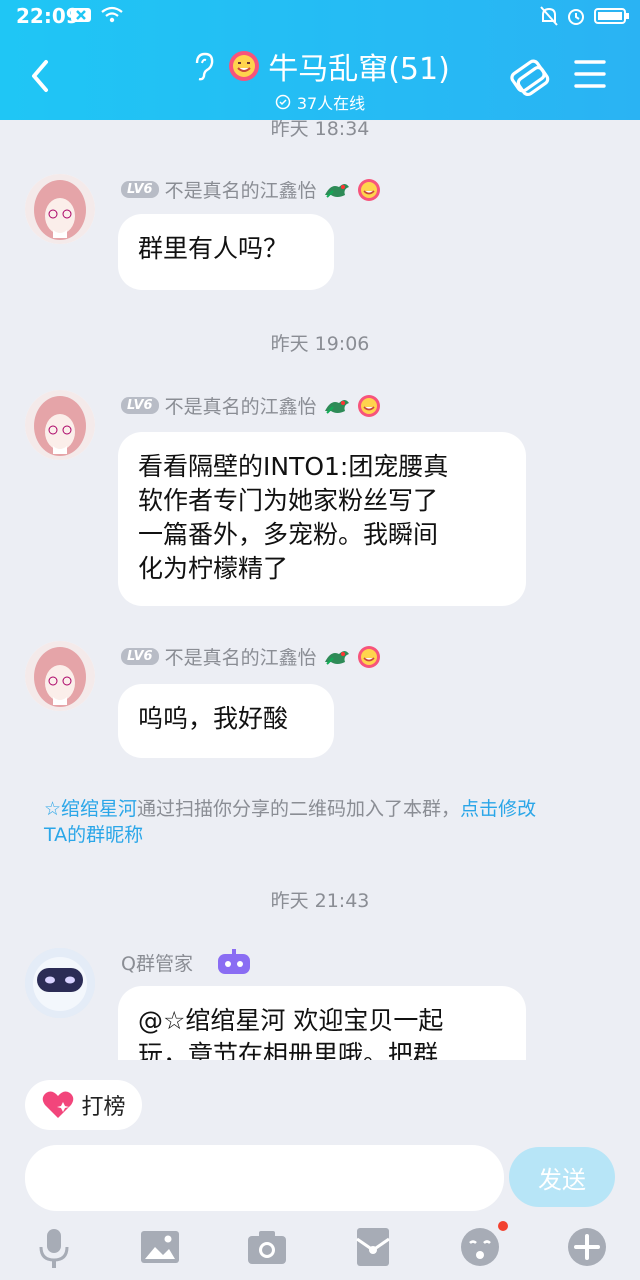 The height and width of the screenshot is (1280, 640). What do you see at coordinates (90, 809) in the screenshot?
I see `joined-user-link: ☆绾绾星河` at bounding box center [90, 809].